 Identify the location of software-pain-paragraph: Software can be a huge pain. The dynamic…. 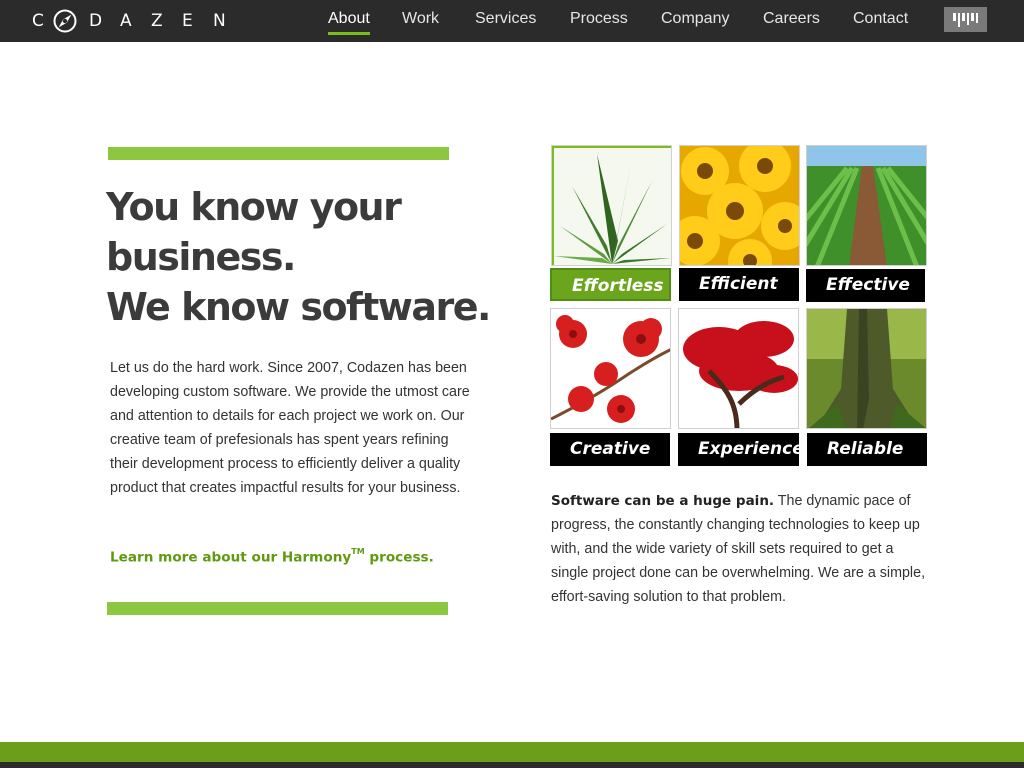
(741, 549).